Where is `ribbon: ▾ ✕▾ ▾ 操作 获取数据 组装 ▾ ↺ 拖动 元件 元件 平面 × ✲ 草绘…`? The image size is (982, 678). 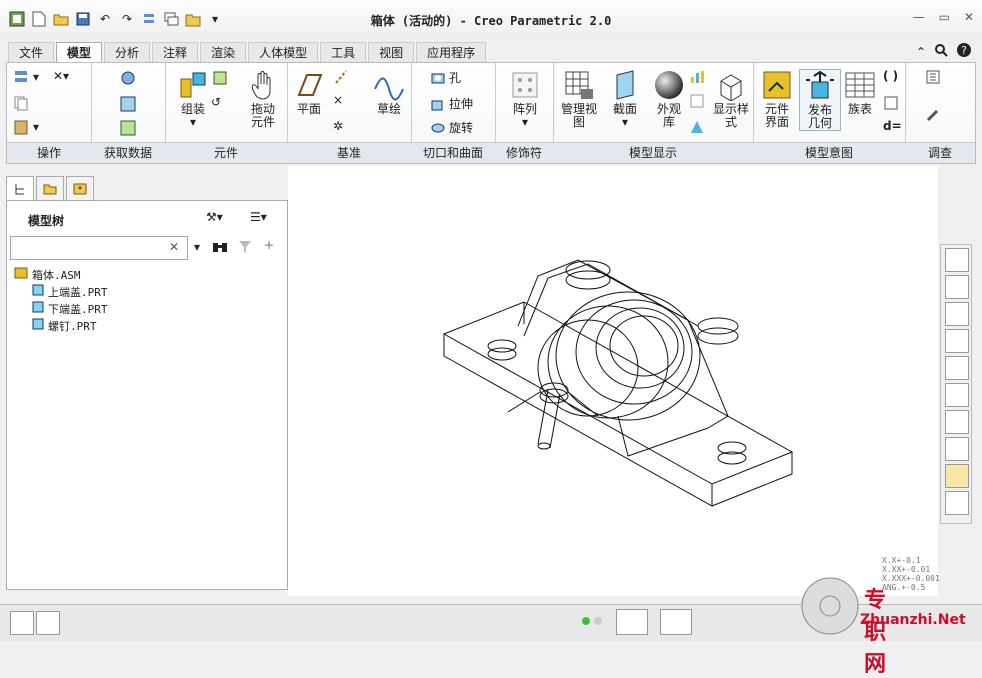
ribbon: ▾ ✕▾ ▾ 操作 获取数据 组装 ▾ ↺ 拖动 元件 元件 平面 × ✲ 草绘… is located at coordinates (491, 113).